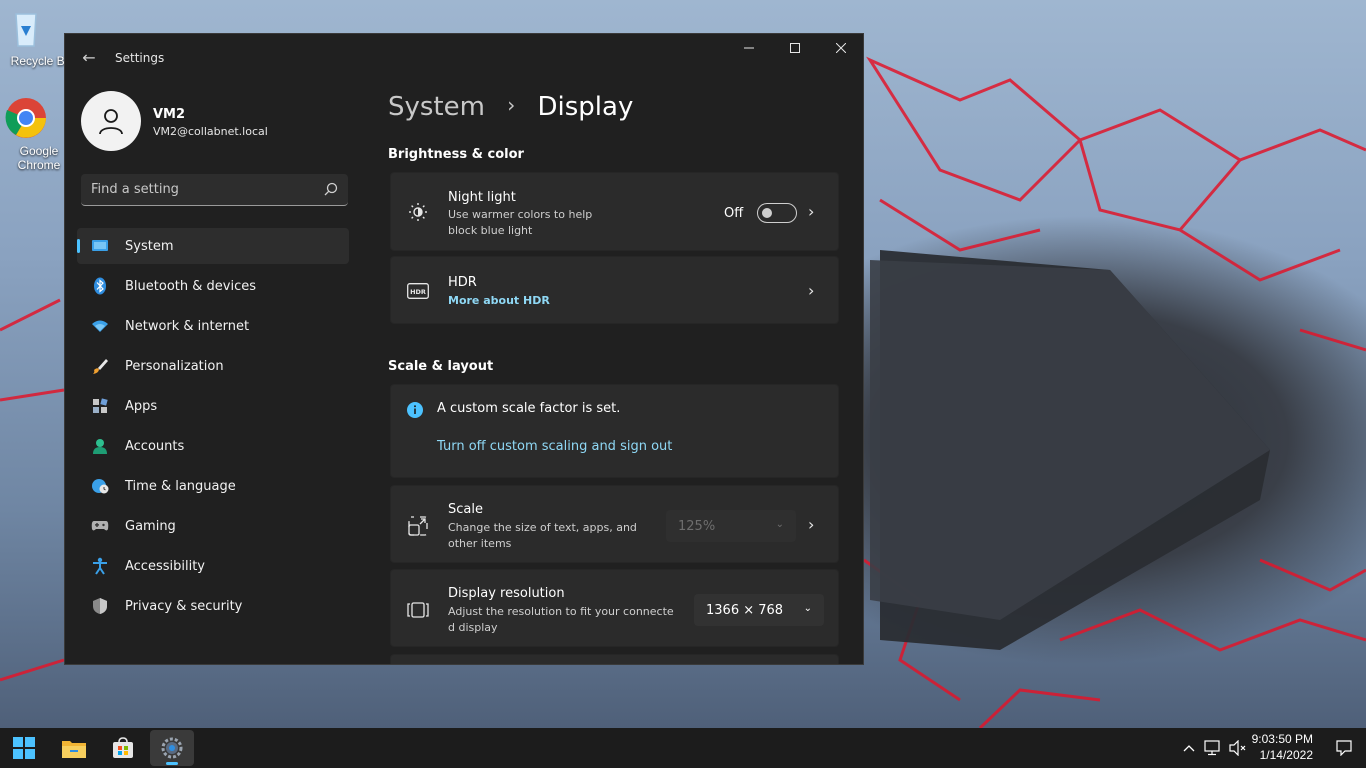 The image size is (1366, 768). What do you see at coordinates (464, 57) in the screenshot?
I see `title-bar: ← Settings` at bounding box center [464, 57].